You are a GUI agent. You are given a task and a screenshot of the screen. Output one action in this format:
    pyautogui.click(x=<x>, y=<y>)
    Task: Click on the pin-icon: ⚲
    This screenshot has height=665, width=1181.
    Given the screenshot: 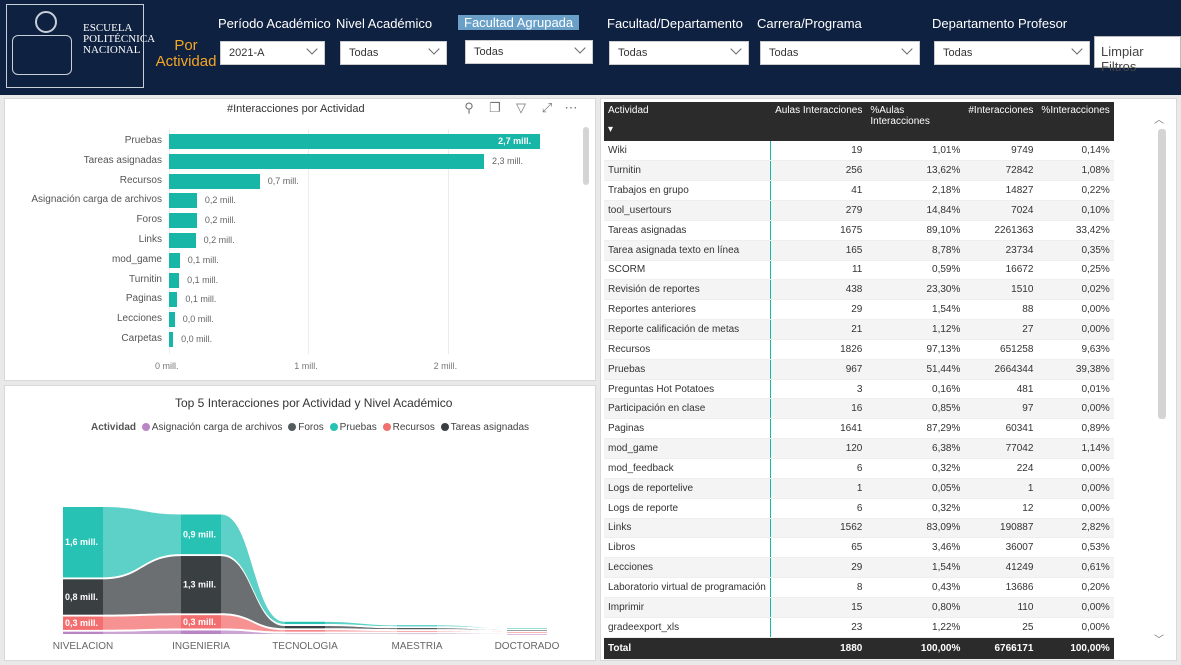 What is the action you would take?
    pyautogui.click(x=469, y=108)
    